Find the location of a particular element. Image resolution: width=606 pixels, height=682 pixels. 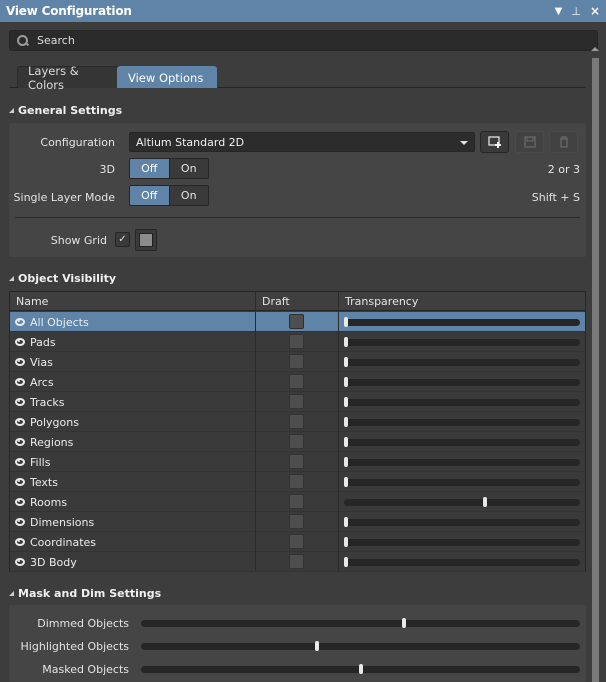

table-row: All Objects is located at coordinates (297, 322).